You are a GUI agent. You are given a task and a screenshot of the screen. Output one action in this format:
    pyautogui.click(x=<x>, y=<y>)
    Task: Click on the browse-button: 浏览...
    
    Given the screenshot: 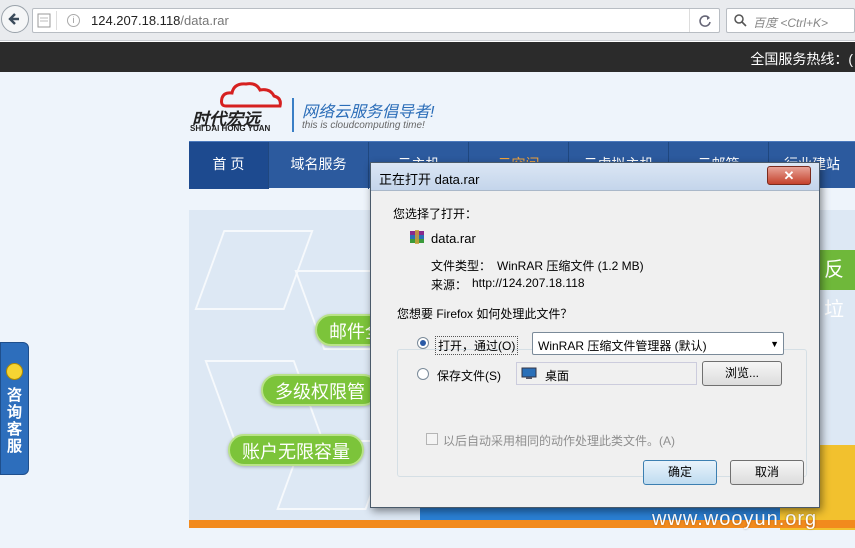 What is the action you would take?
    pyautogui.click(x=742, y=373)
    